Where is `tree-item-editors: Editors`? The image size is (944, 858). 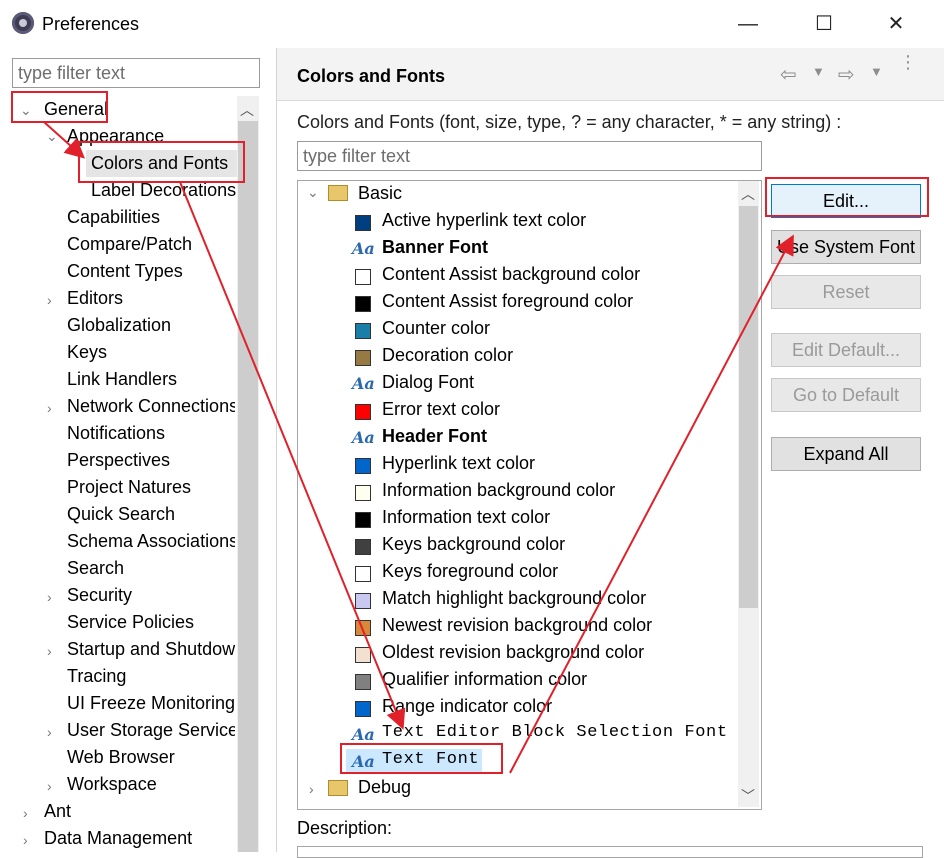 tree-item-editors: Editors is located at coordinates (95, 298).